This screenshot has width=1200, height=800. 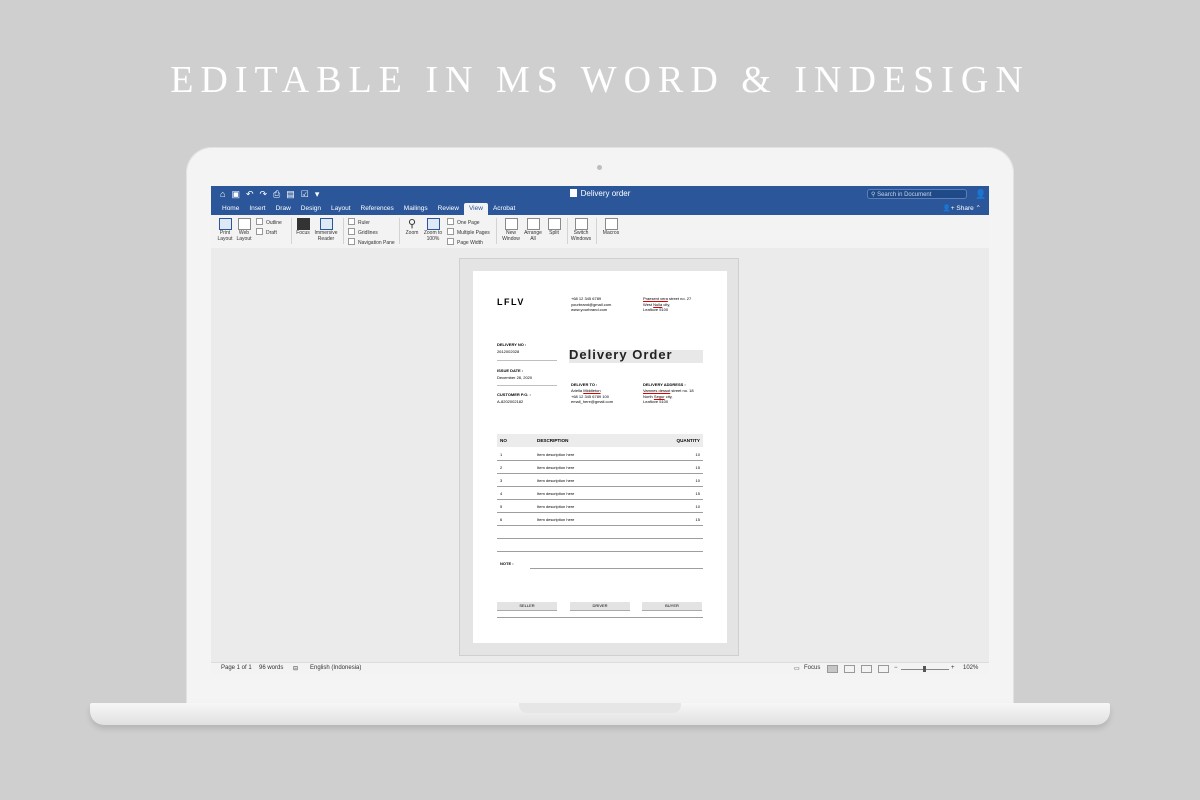 I want to click on table-row: 3 Item description here 10, so click(x=600, y=480).